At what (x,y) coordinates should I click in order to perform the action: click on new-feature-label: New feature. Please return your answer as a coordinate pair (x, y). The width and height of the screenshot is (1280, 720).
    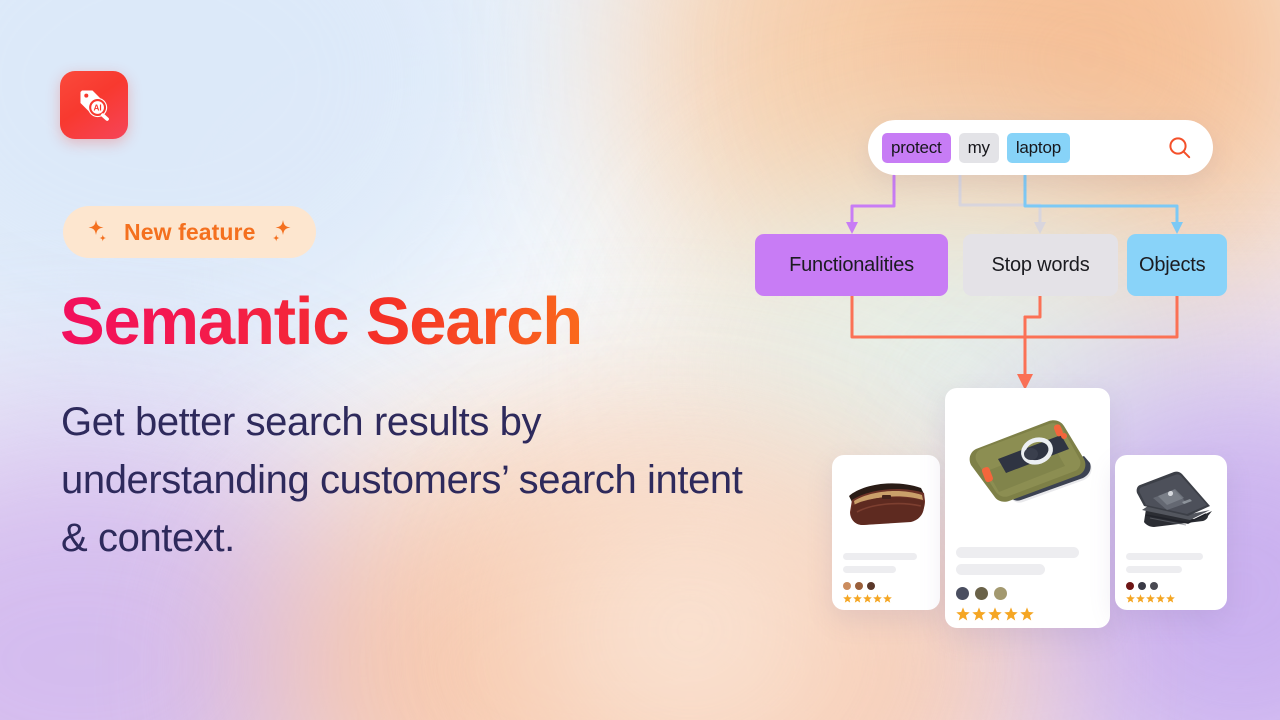
    Looking at the image, I should click on (190, 231).